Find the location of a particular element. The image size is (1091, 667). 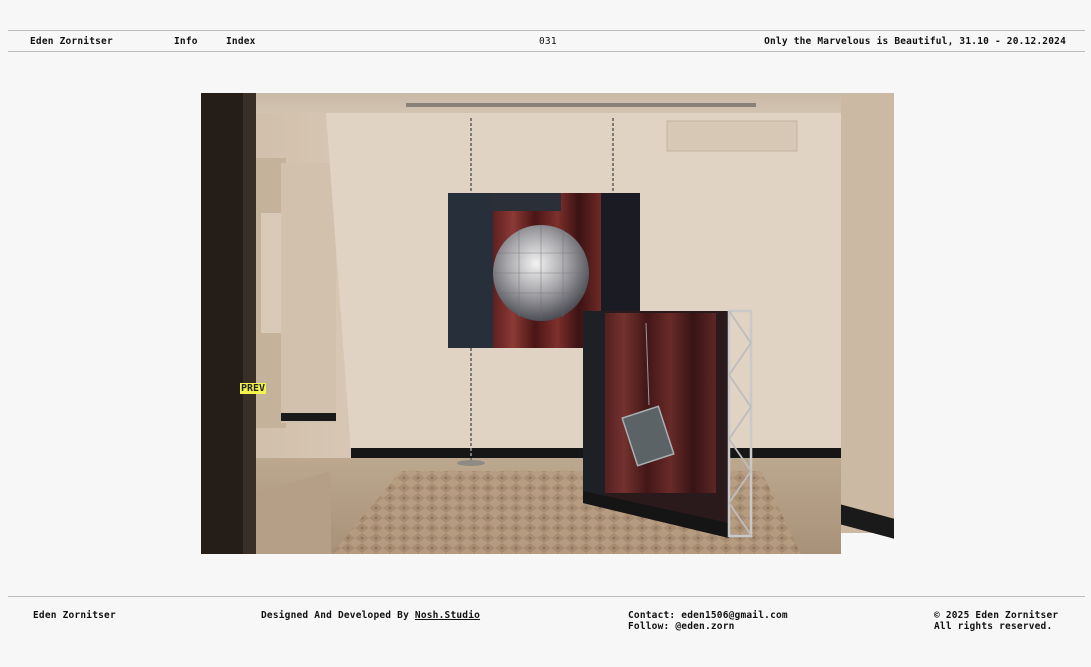

nav-info-link: Info is located at coordinates (186, 41).